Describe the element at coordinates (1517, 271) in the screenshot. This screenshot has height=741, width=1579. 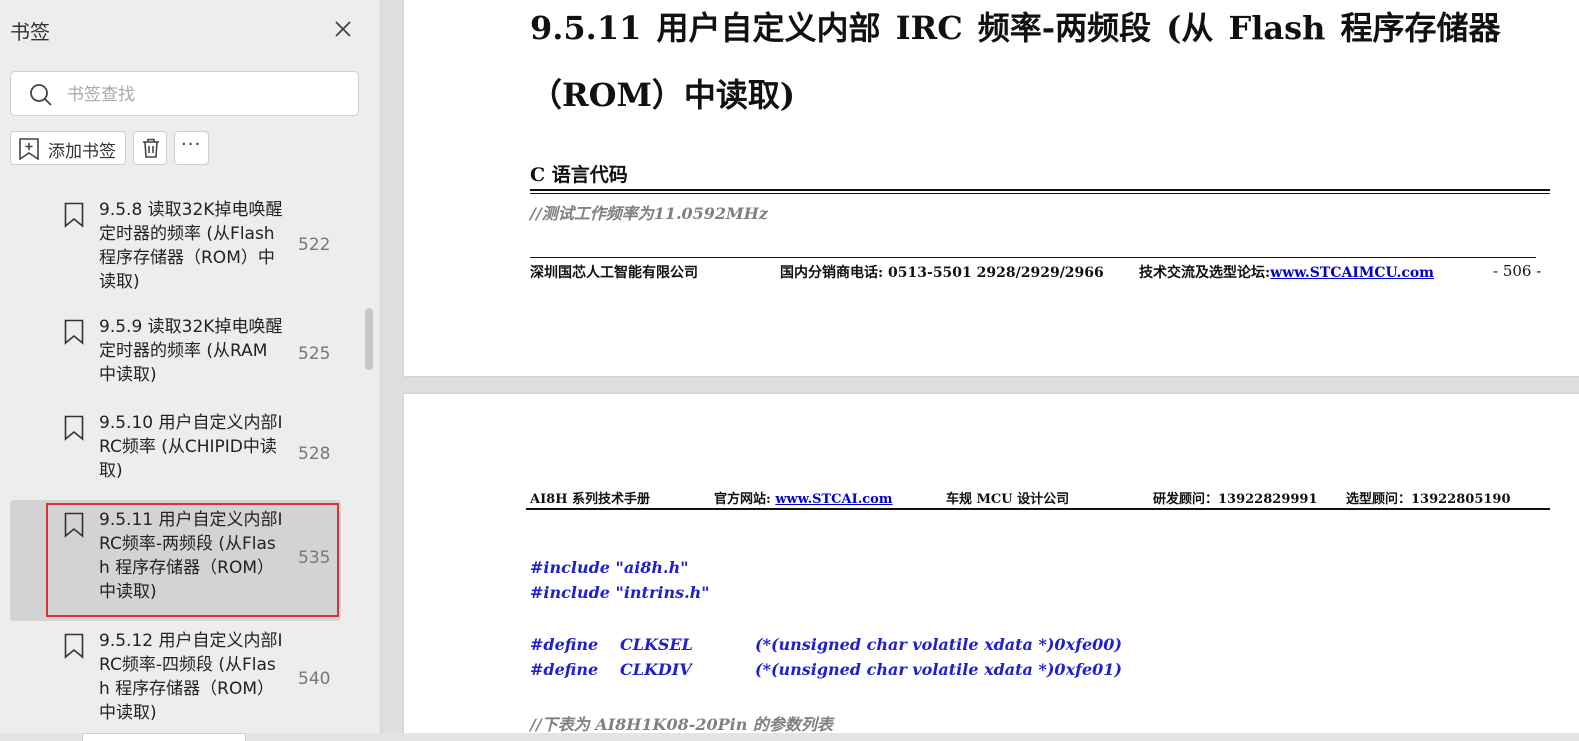
I see `page-number: - 506 -` at that location.